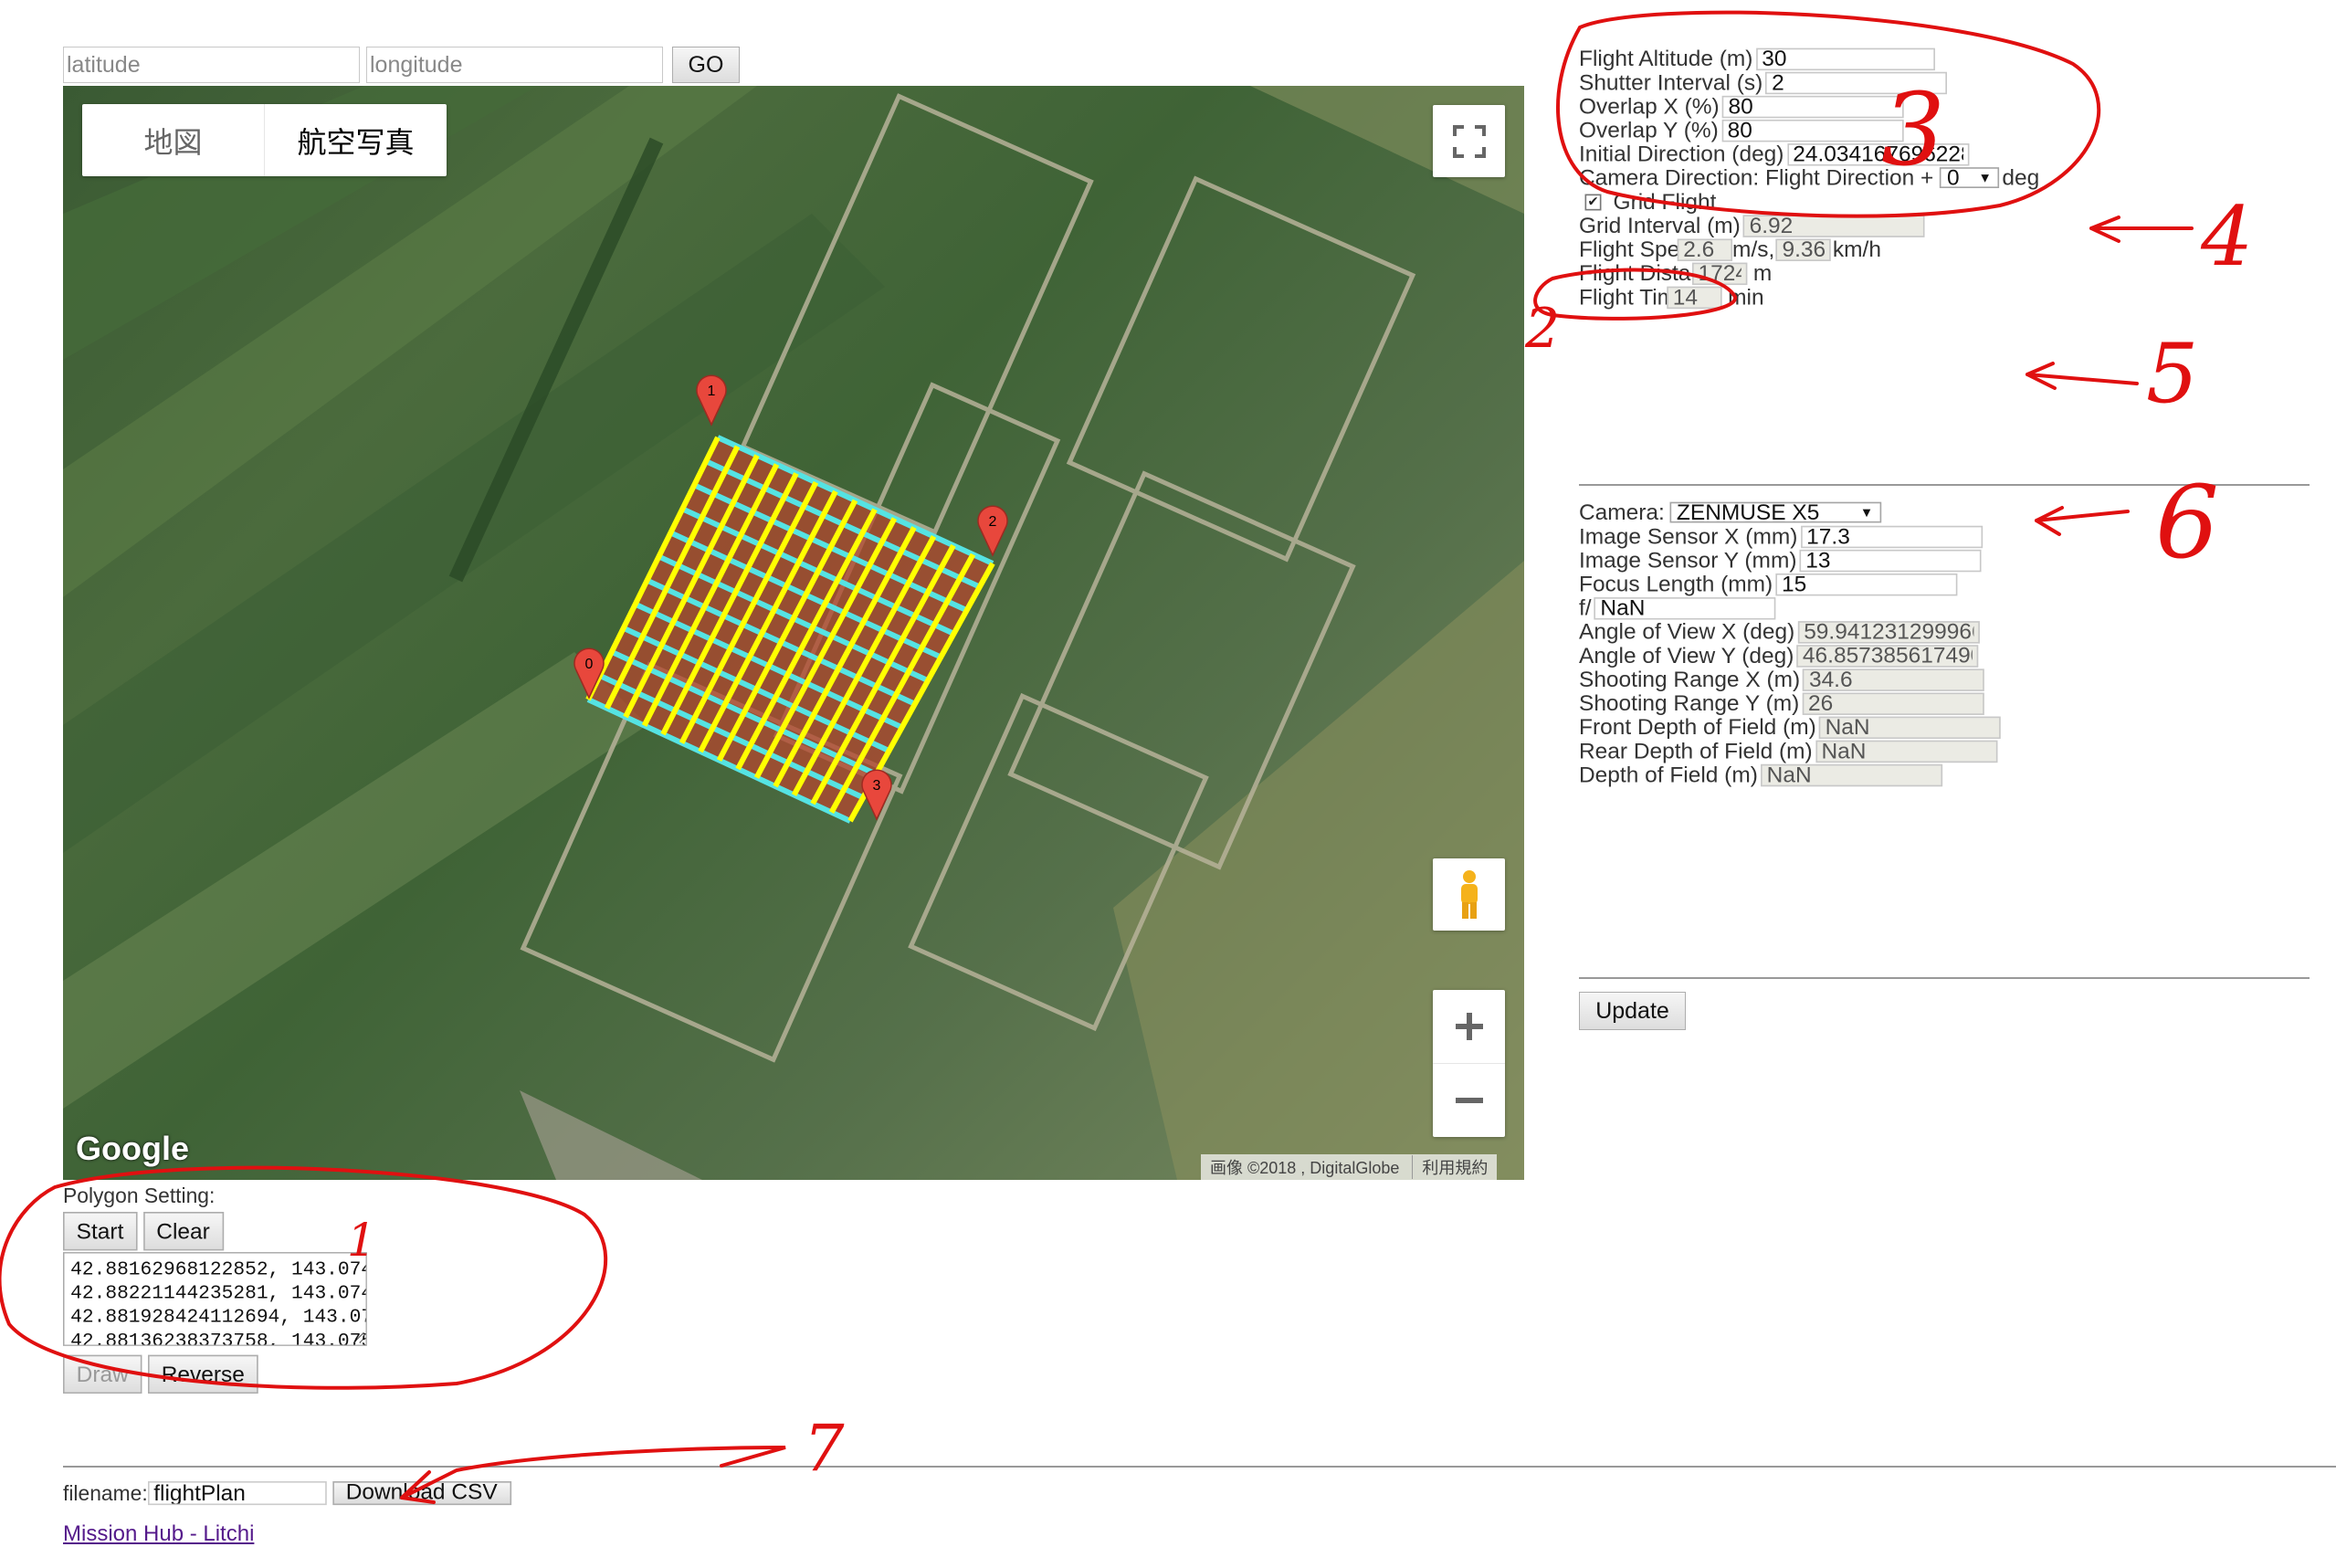 Image resolution: width=2336 pixels, height=1568 pixels. What do you see at coordinates (183, 1231) in the screenshot?
I see `clear-button: Clear` at bounding box center [183, 1231].